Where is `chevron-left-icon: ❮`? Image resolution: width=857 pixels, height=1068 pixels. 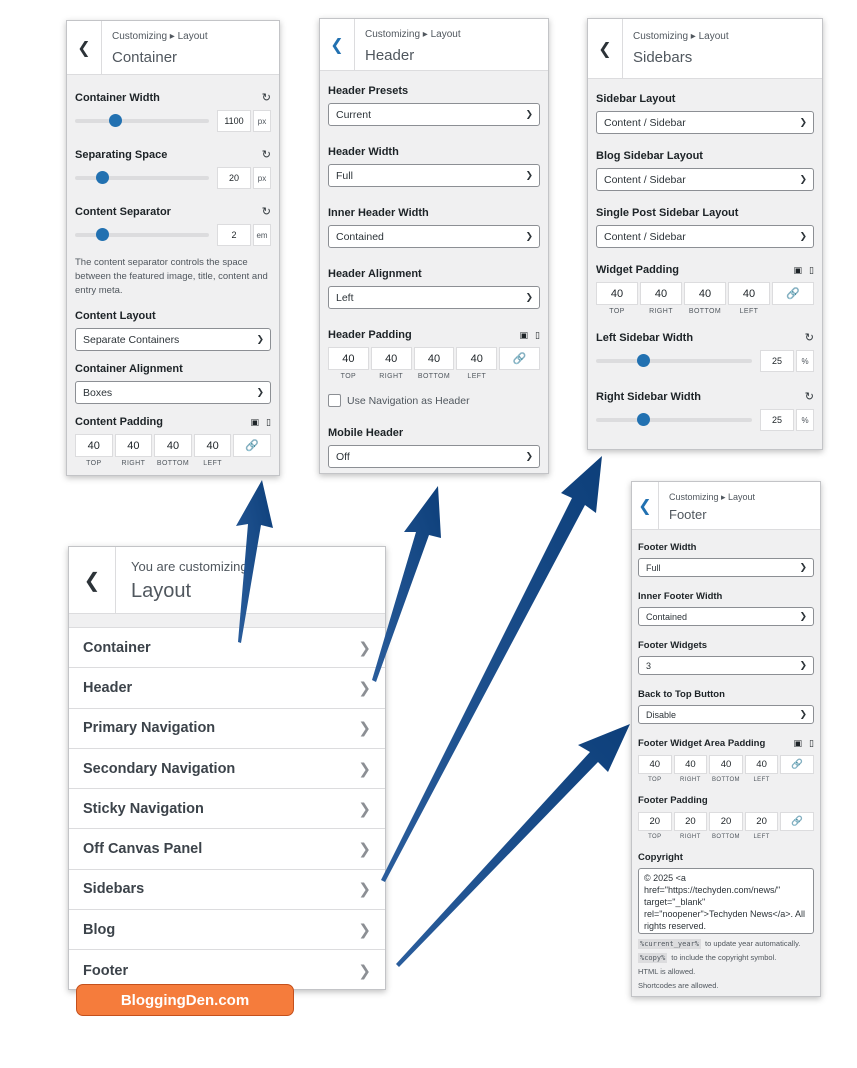 chevron-left-icon: ❮ is located at coordinates (92, 580).